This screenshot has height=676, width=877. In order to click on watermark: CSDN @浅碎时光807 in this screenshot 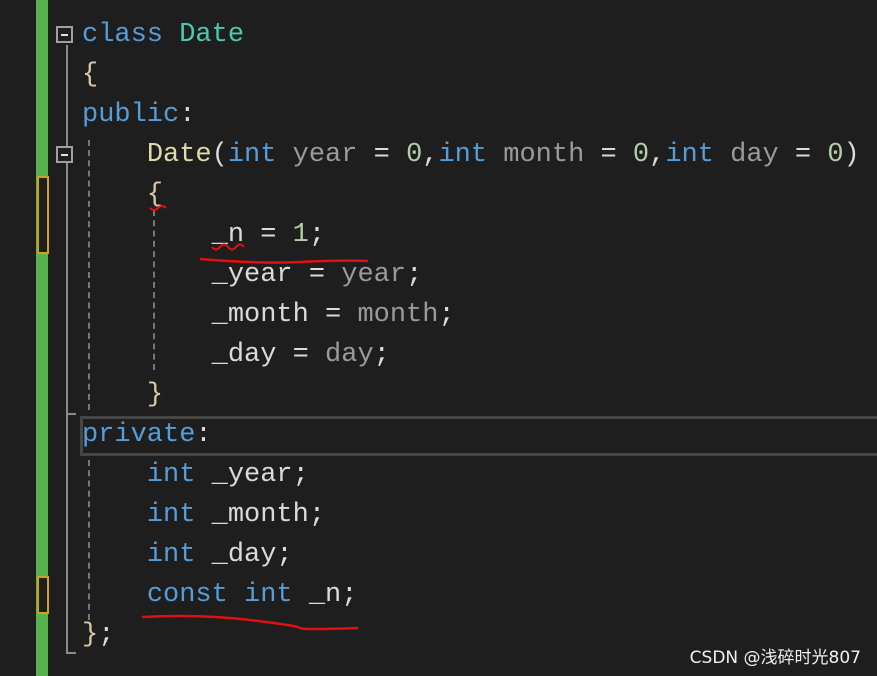, I will do `click(775, 658)`.